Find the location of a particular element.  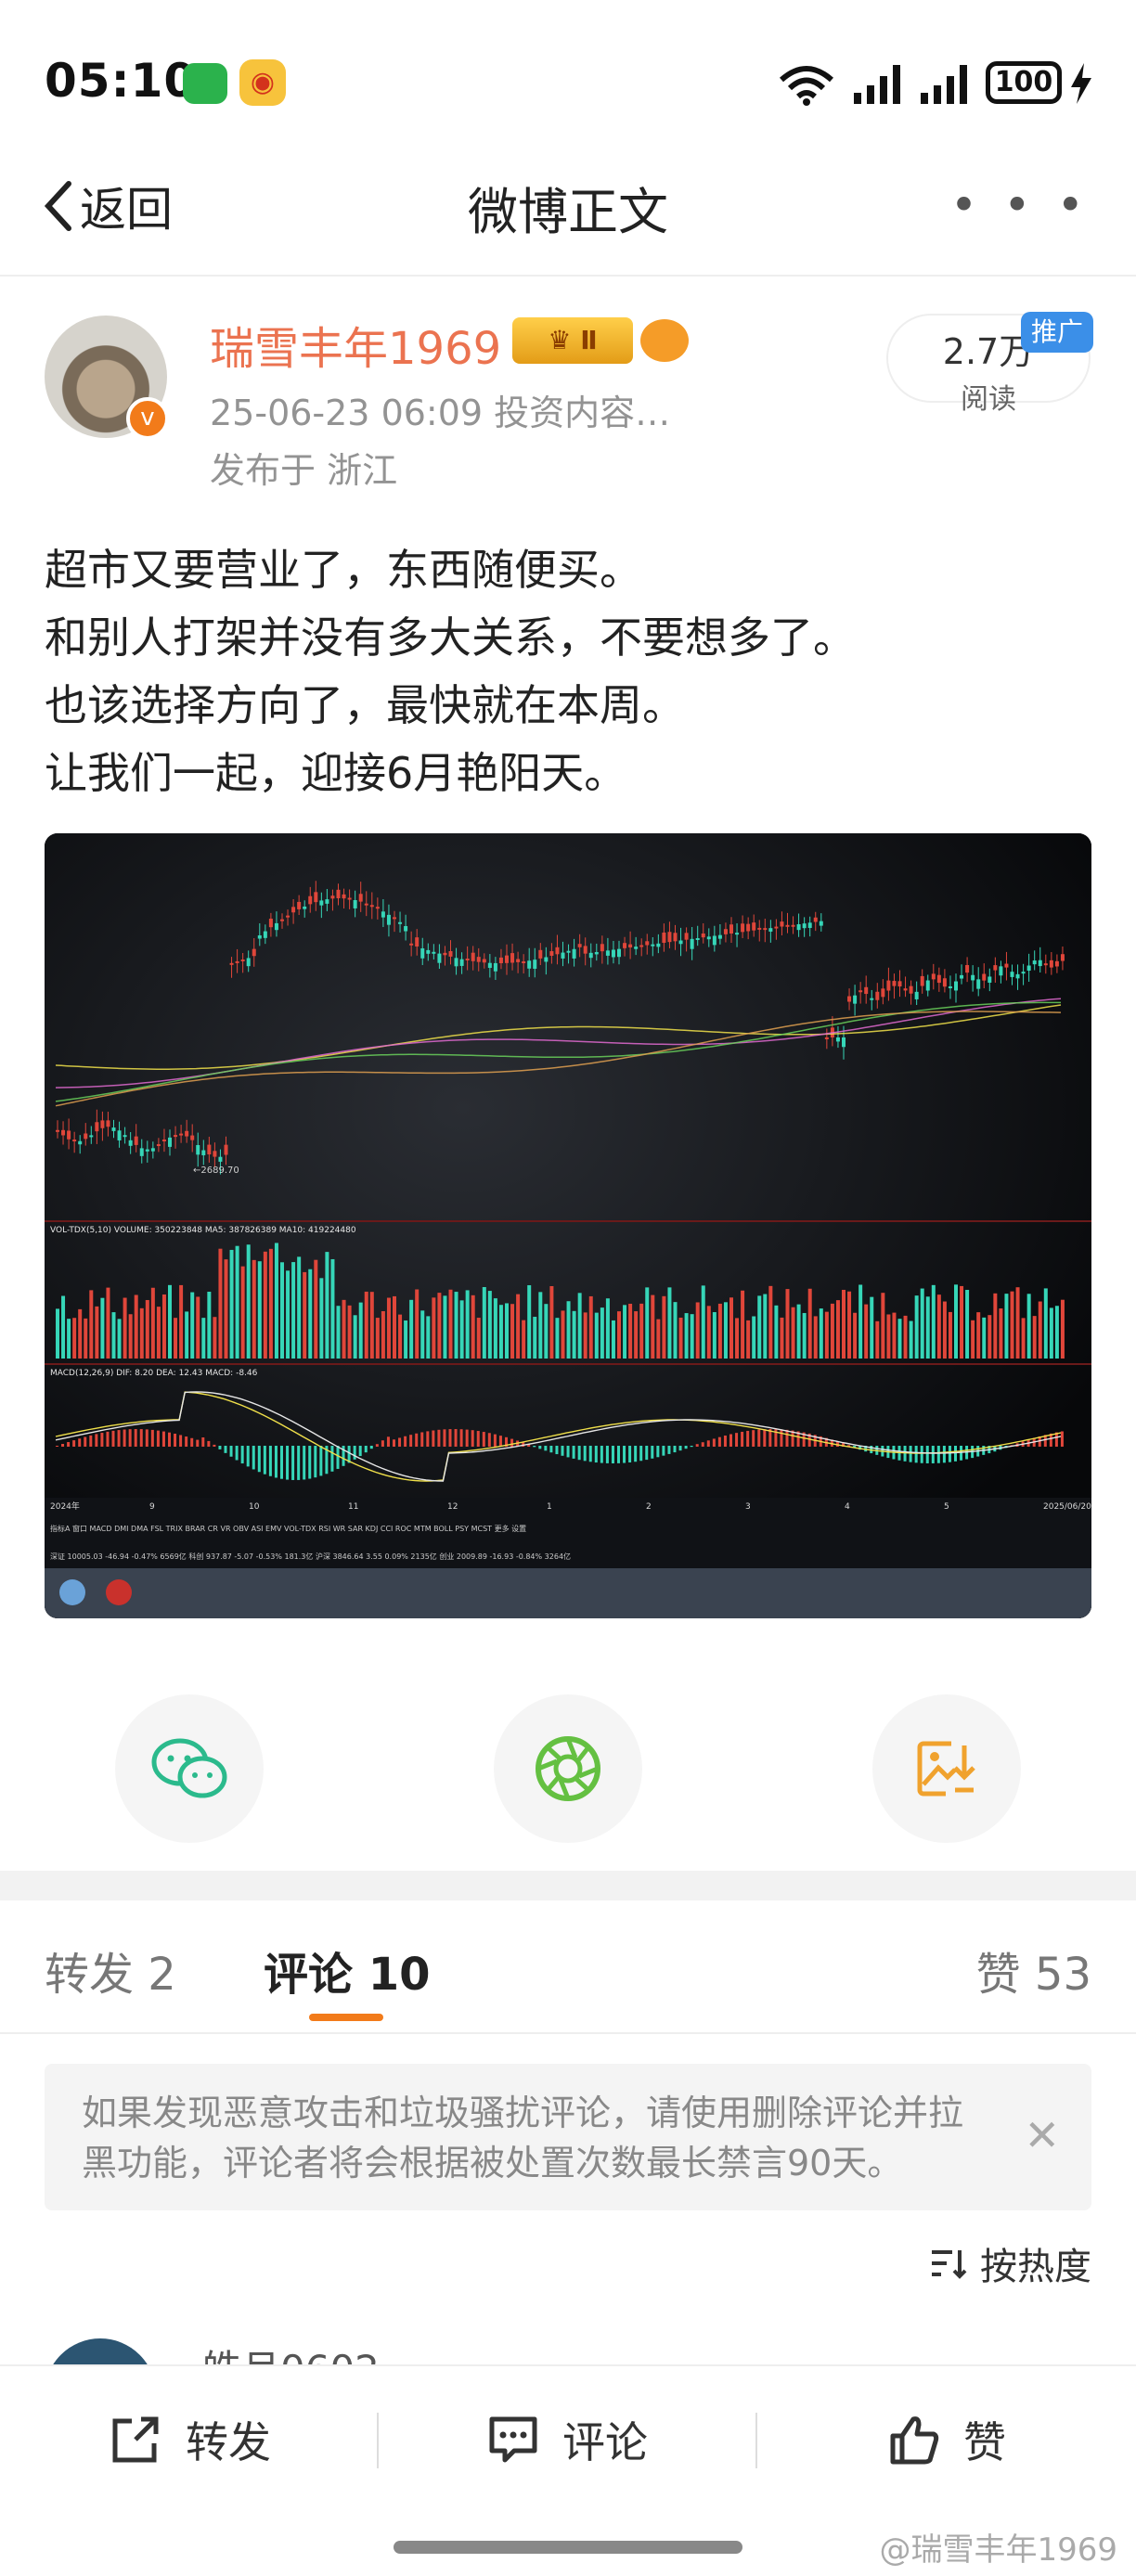

sort-by-heat-button: 按热度 is located at coordinates (1010, 2263).